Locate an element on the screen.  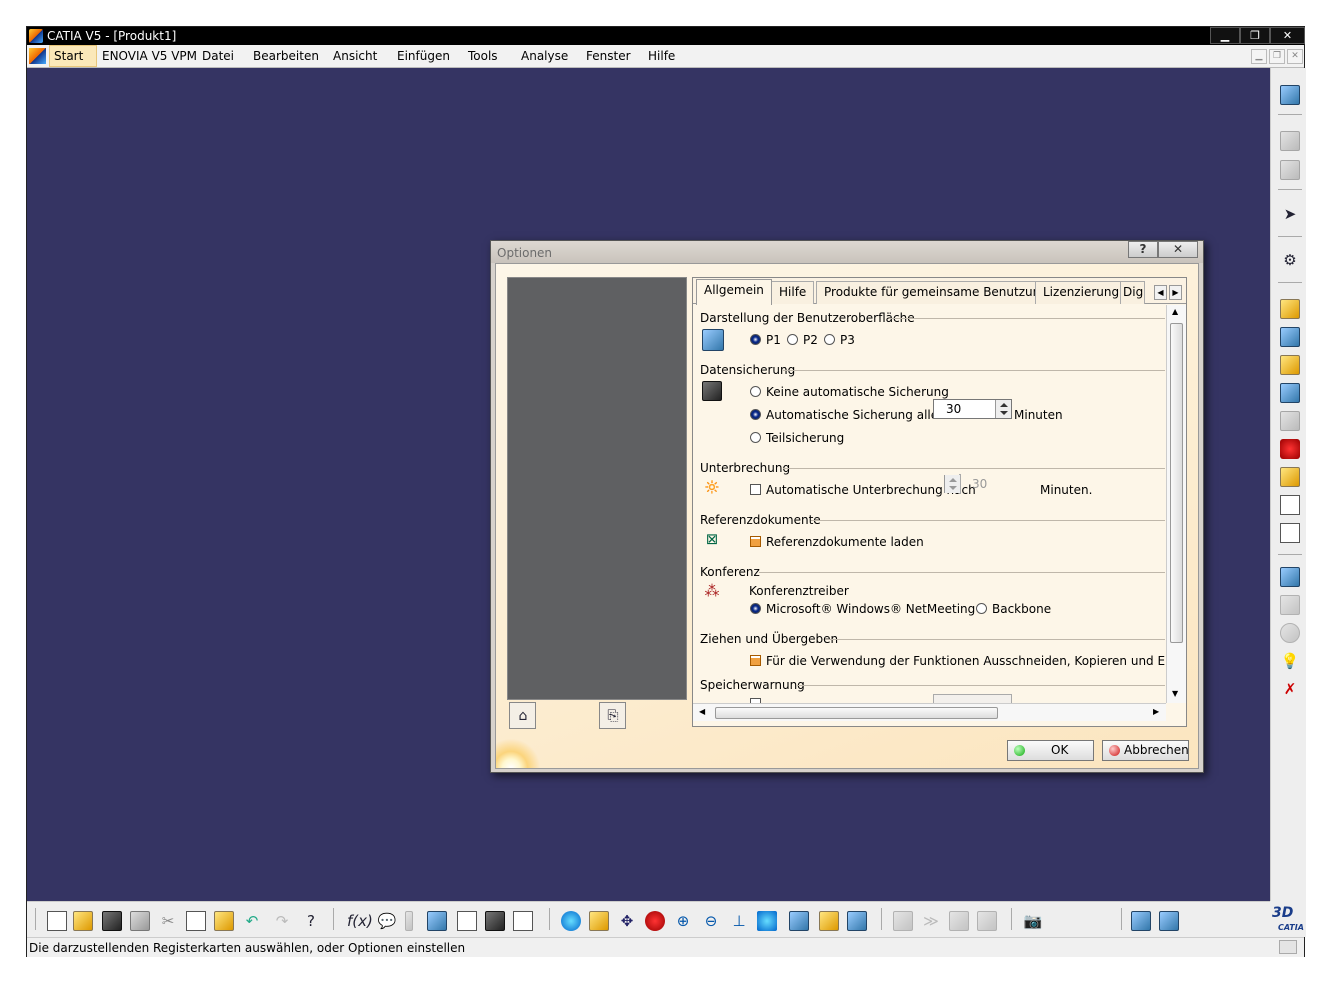
scan-icon: ⚙ is located at coordinates (1290, 260).